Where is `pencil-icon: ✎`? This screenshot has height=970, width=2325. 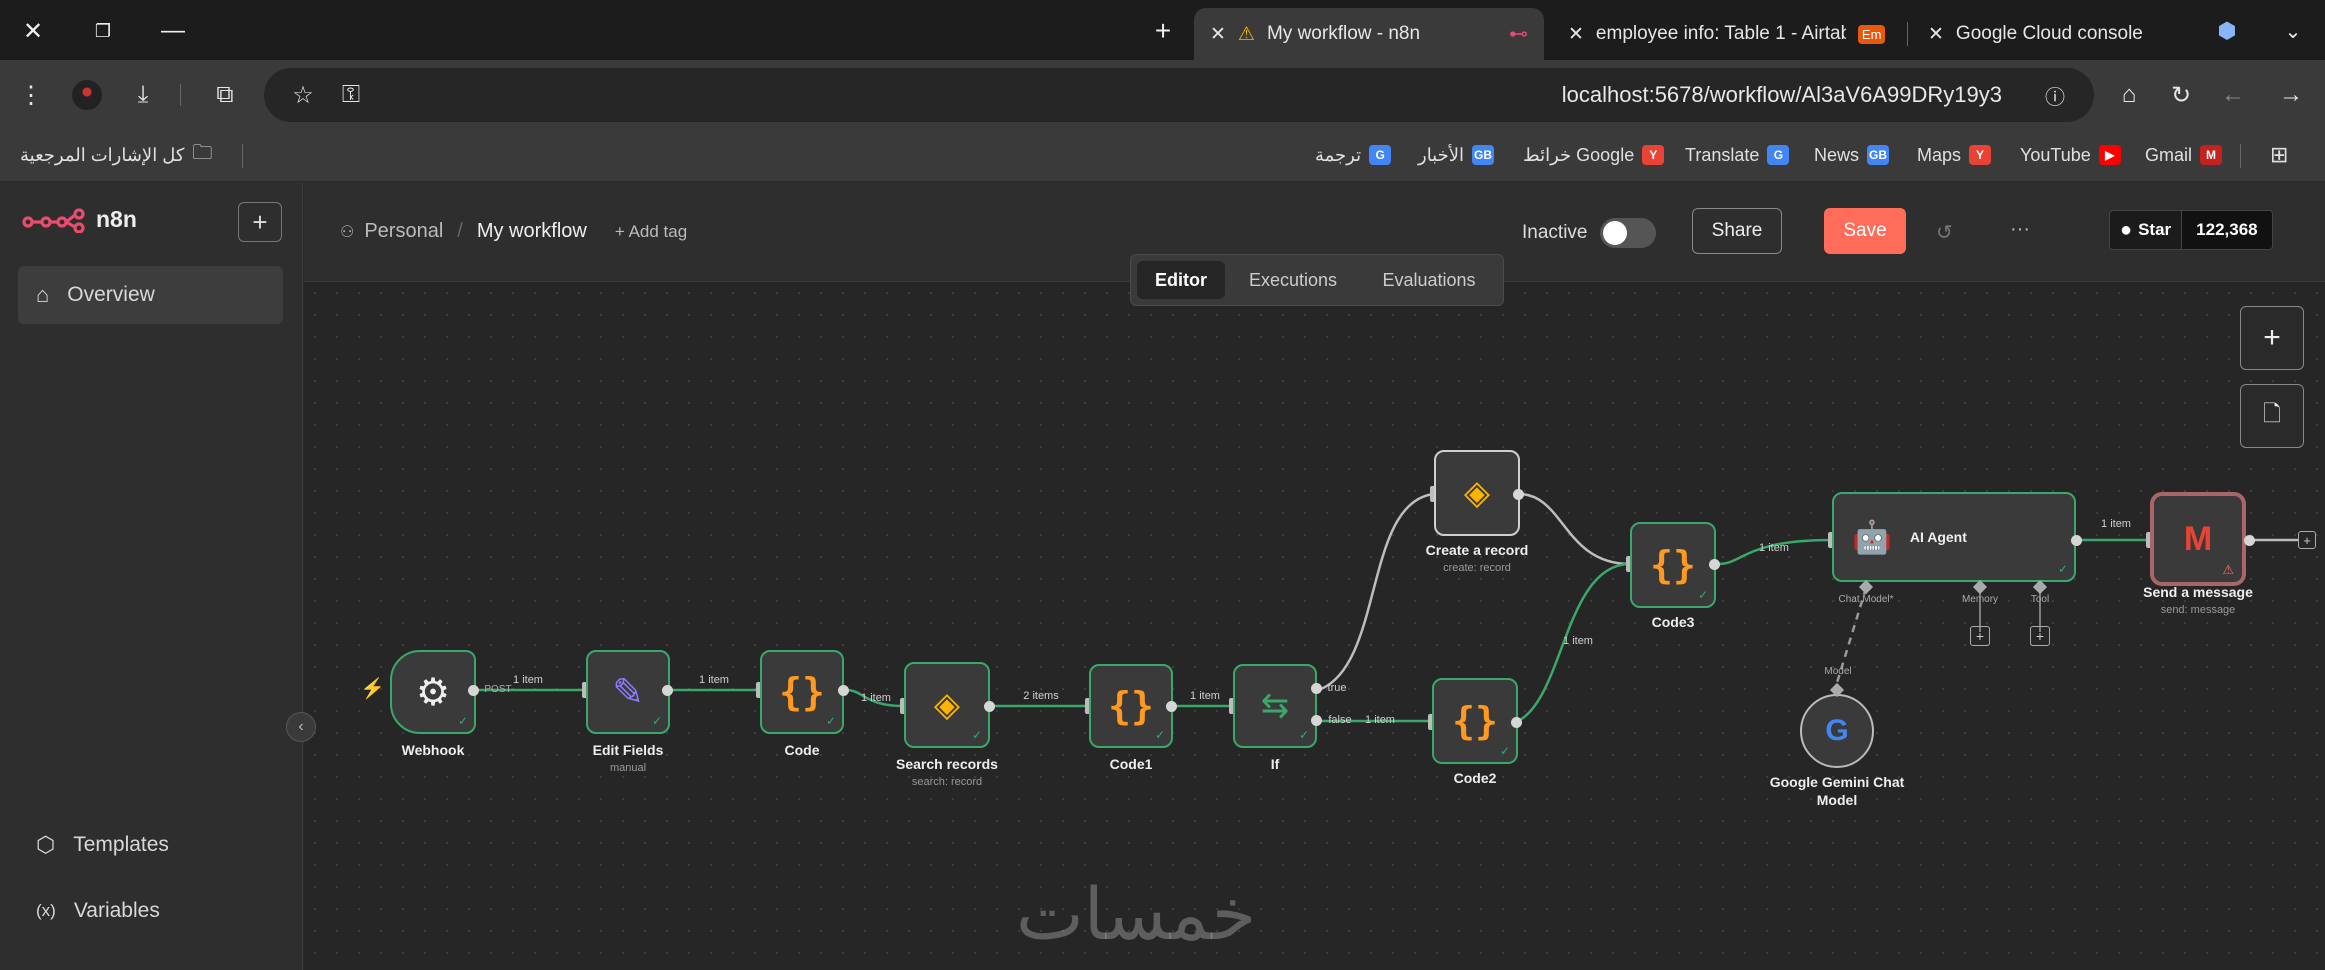 pencil-icon: ✎ is located at coordinates (628, 692).